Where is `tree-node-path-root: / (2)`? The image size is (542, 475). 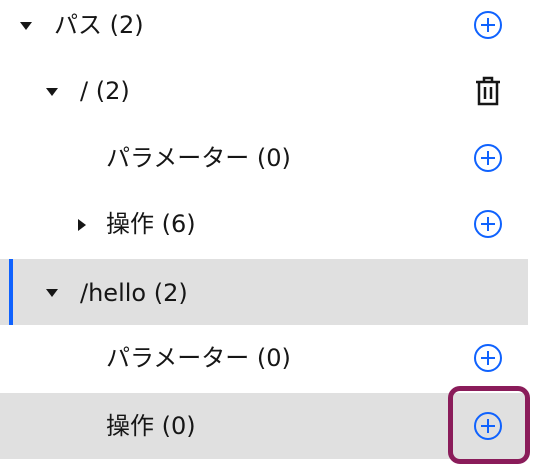 tree-node-path-root: / (2) is located at coordinates (264, 91).